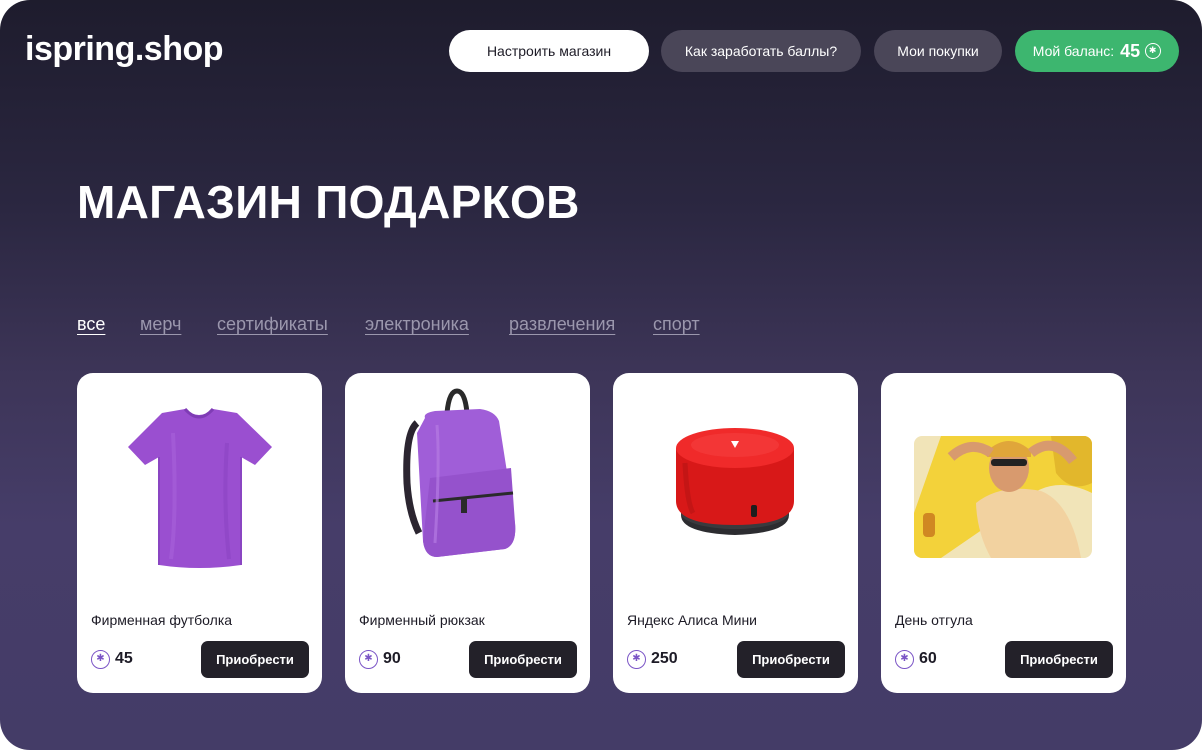 This screenshot has width=1202, height=750. Describe the element at coordinates (562, 324) in the screenshot. I see `category-entertainment: развлечения` at that location.